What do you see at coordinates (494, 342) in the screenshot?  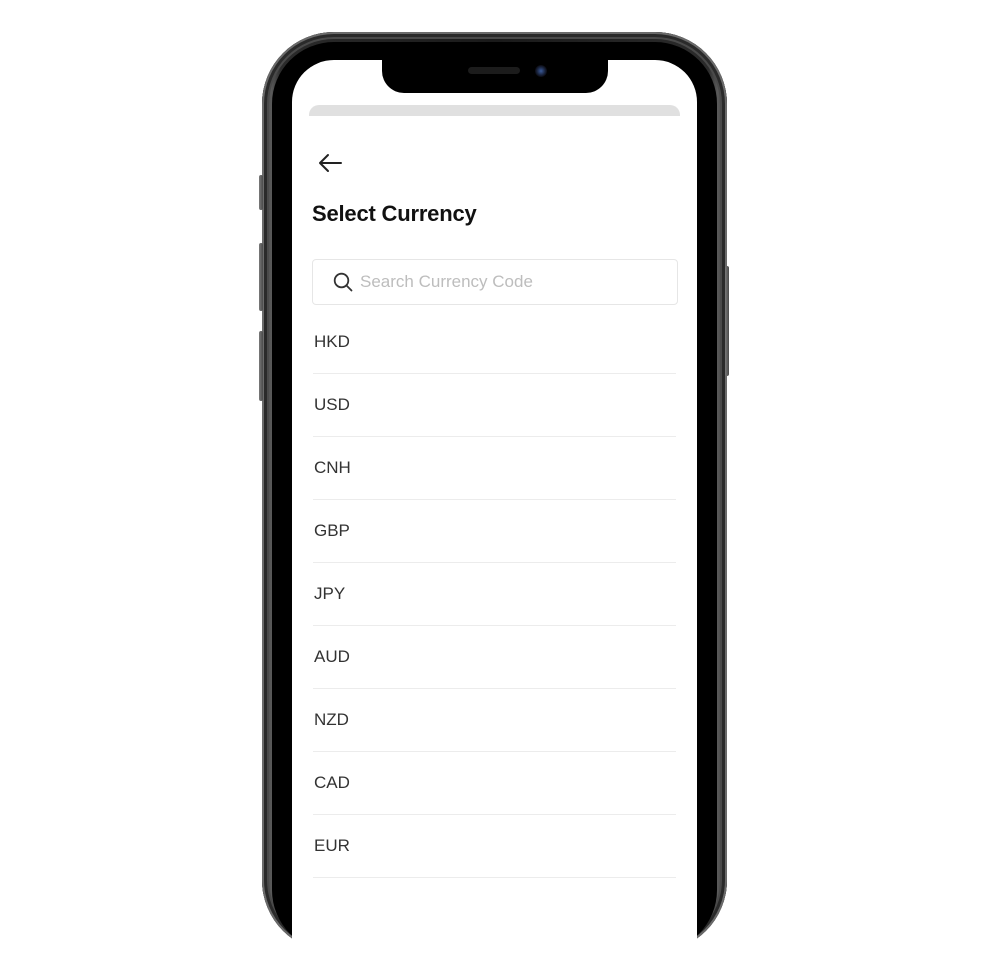 I see `currency-item-hkd: HKD` at bounding box center [494, 342].